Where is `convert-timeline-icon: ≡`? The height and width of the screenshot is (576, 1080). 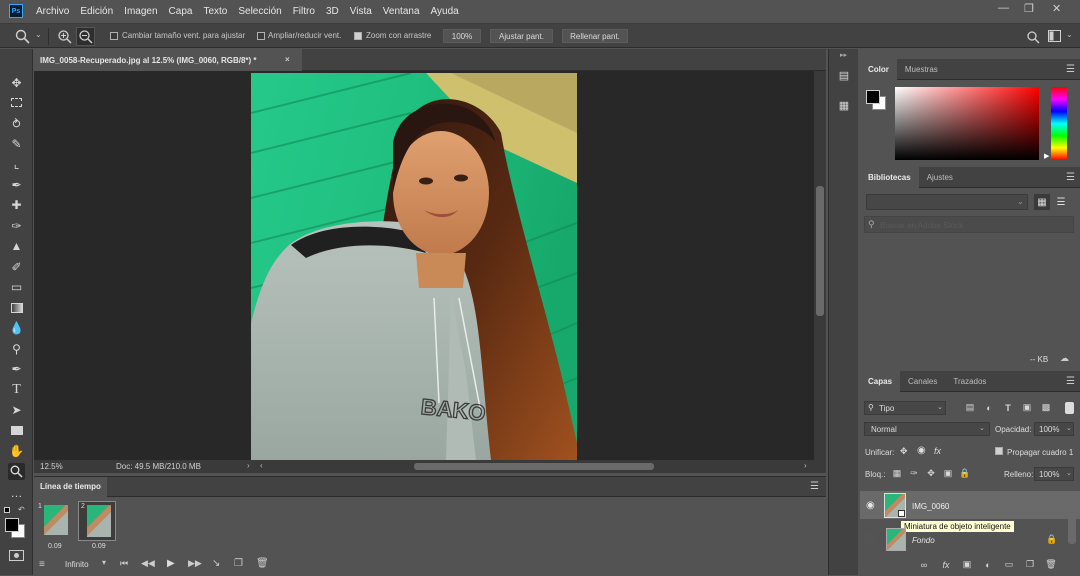
convert-timeline-icon: ≡ is located at coordinates (42, 564).